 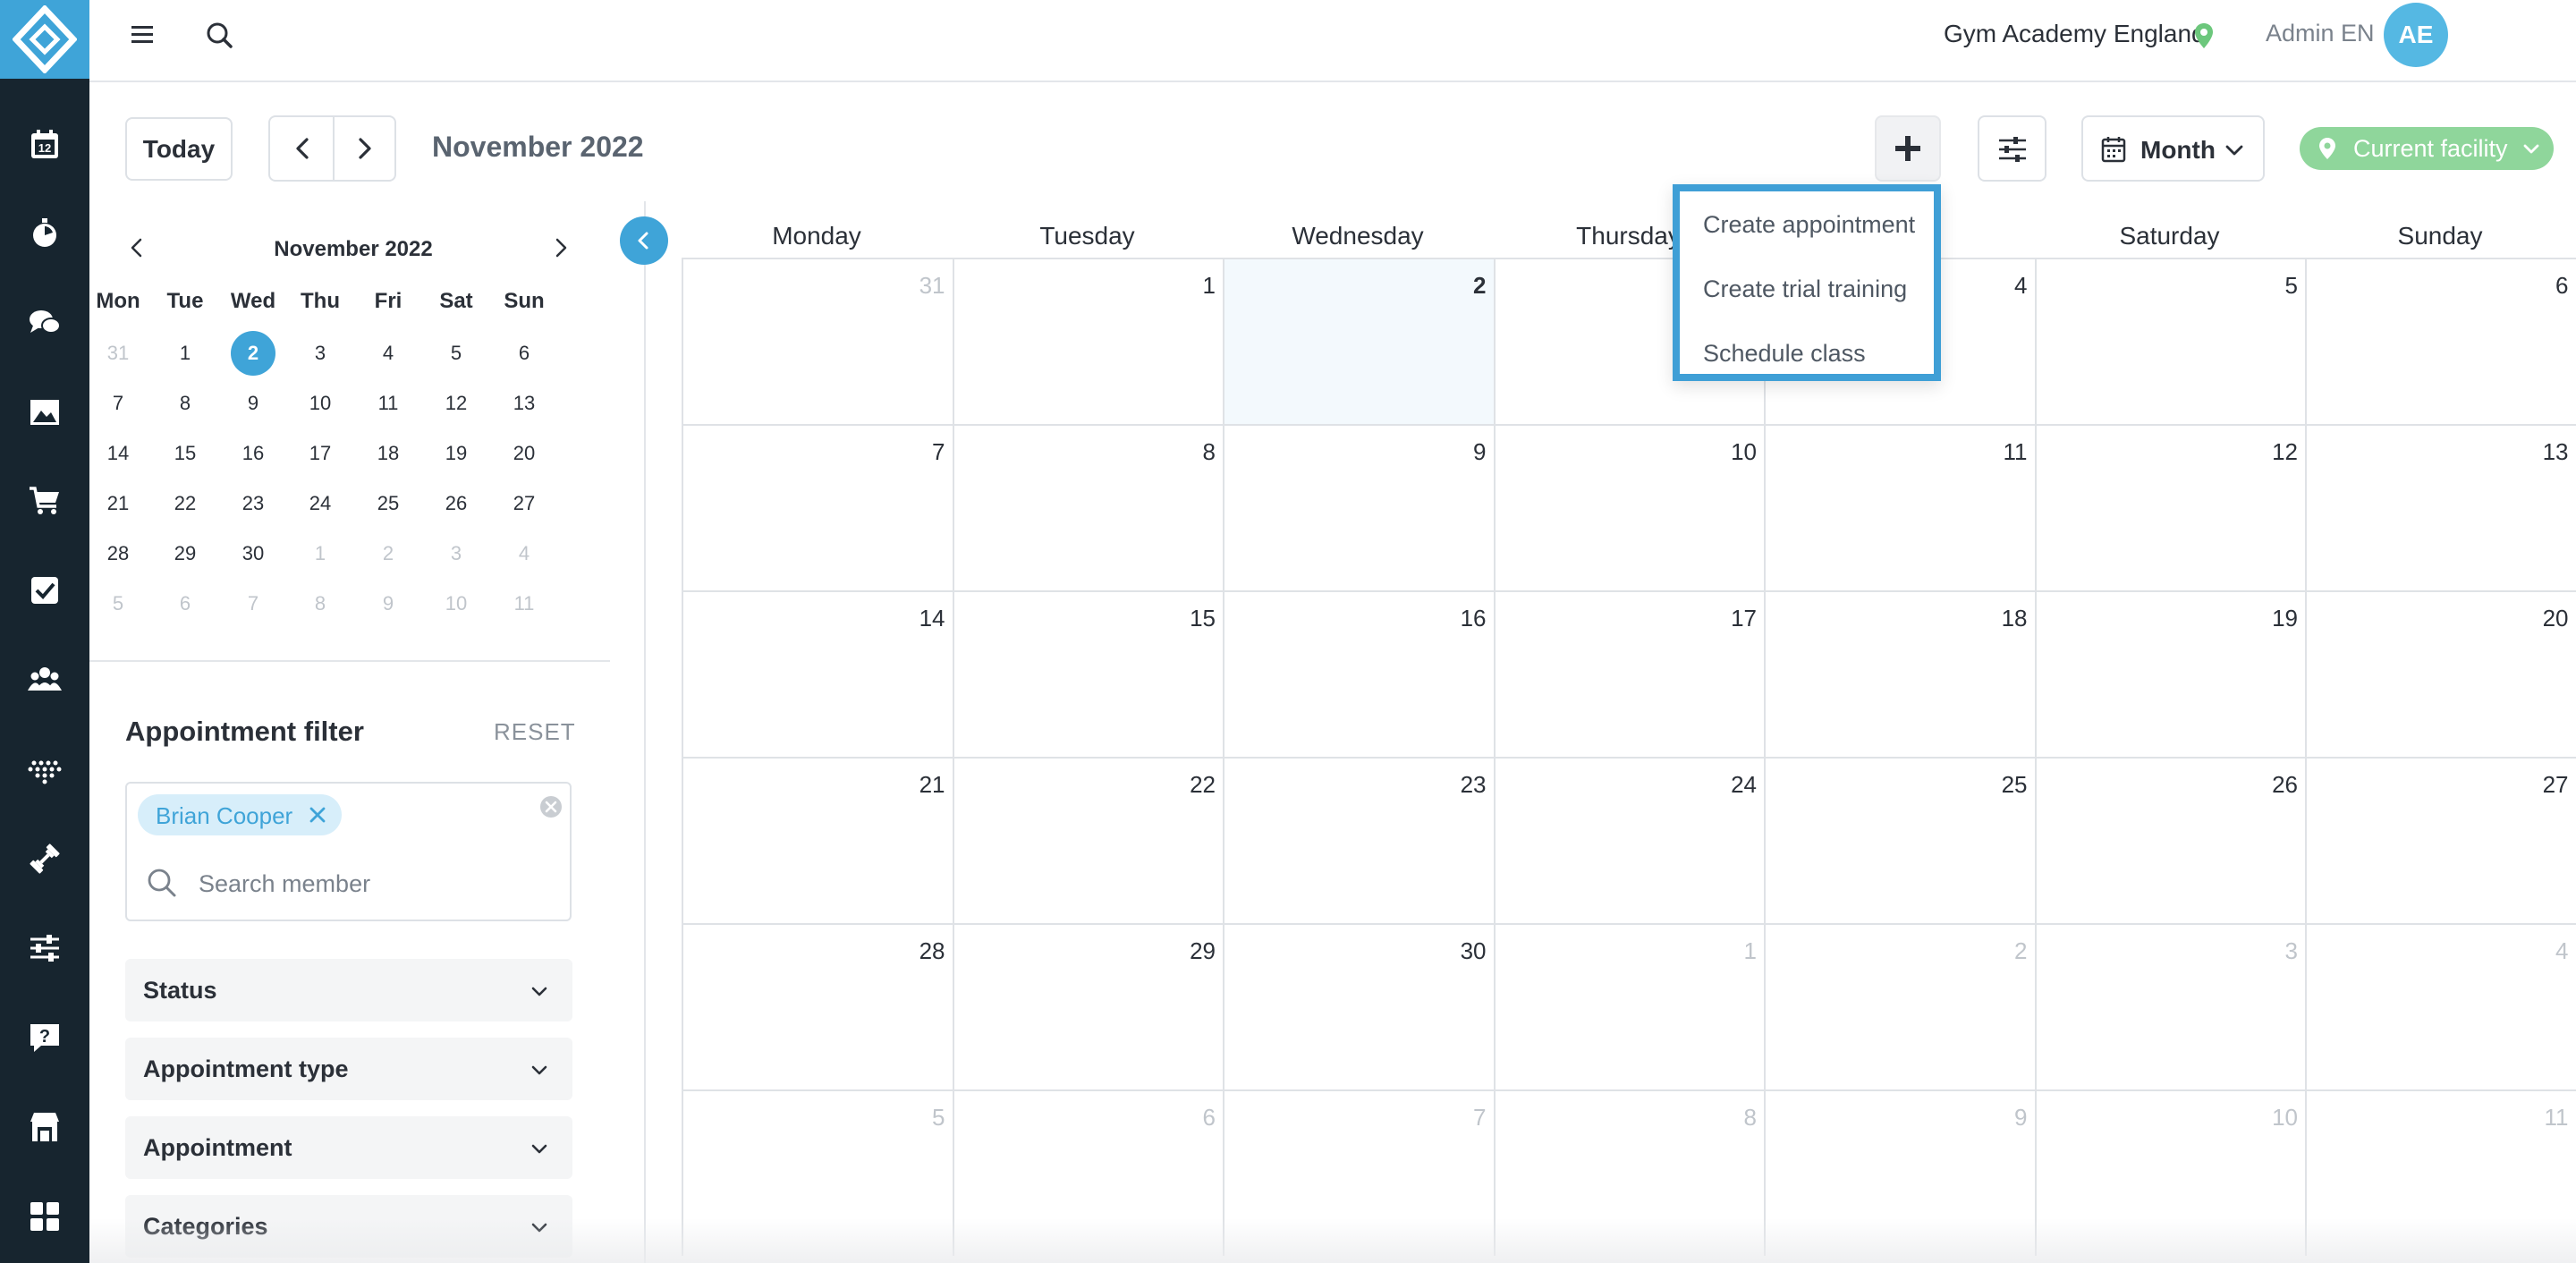 I want to click on filter-section-categories: Categories, so click(x=348, y=1226).